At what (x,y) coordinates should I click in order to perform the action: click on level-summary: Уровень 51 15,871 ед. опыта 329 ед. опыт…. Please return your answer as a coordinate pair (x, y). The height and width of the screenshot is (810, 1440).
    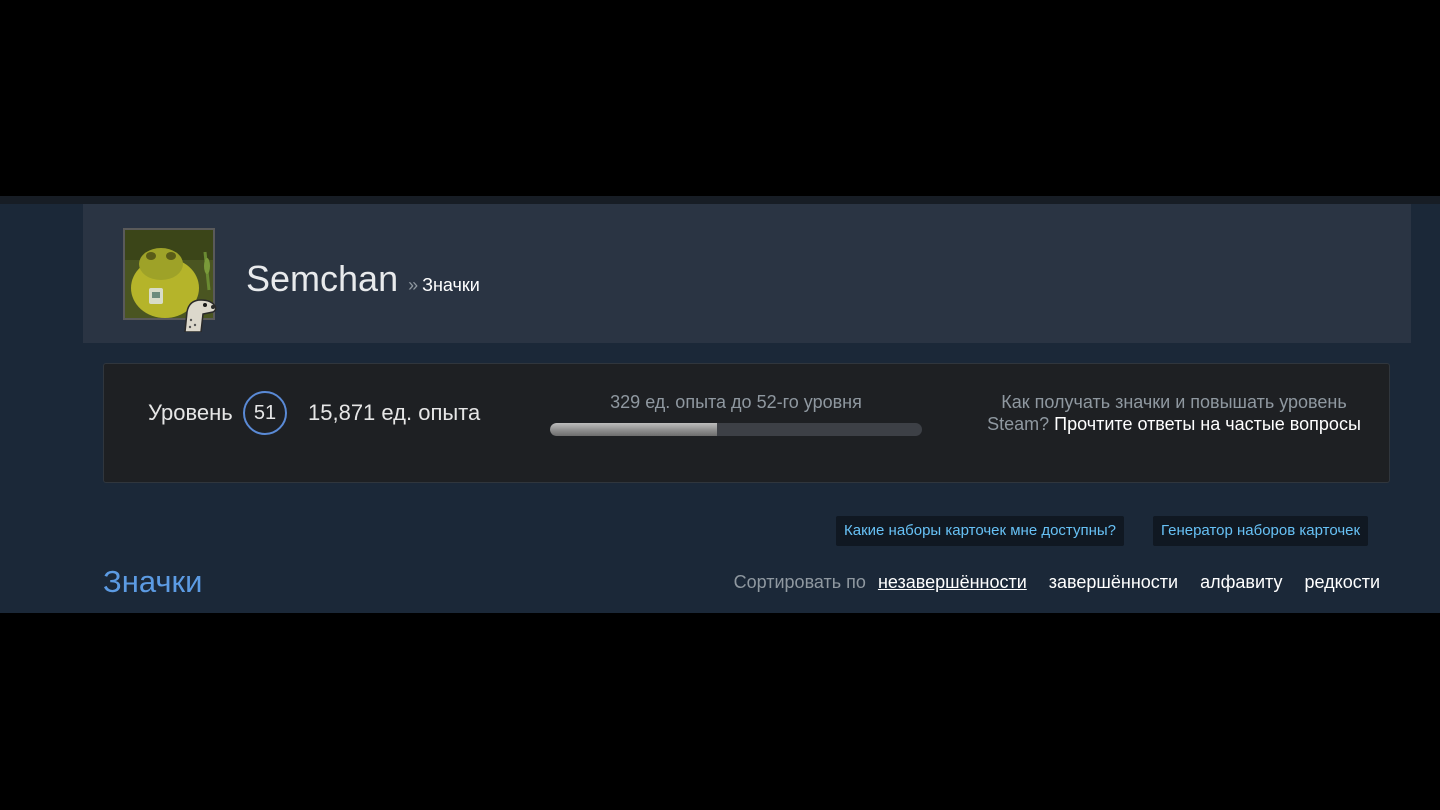
    Looking at the image, I should click on (746, 423).